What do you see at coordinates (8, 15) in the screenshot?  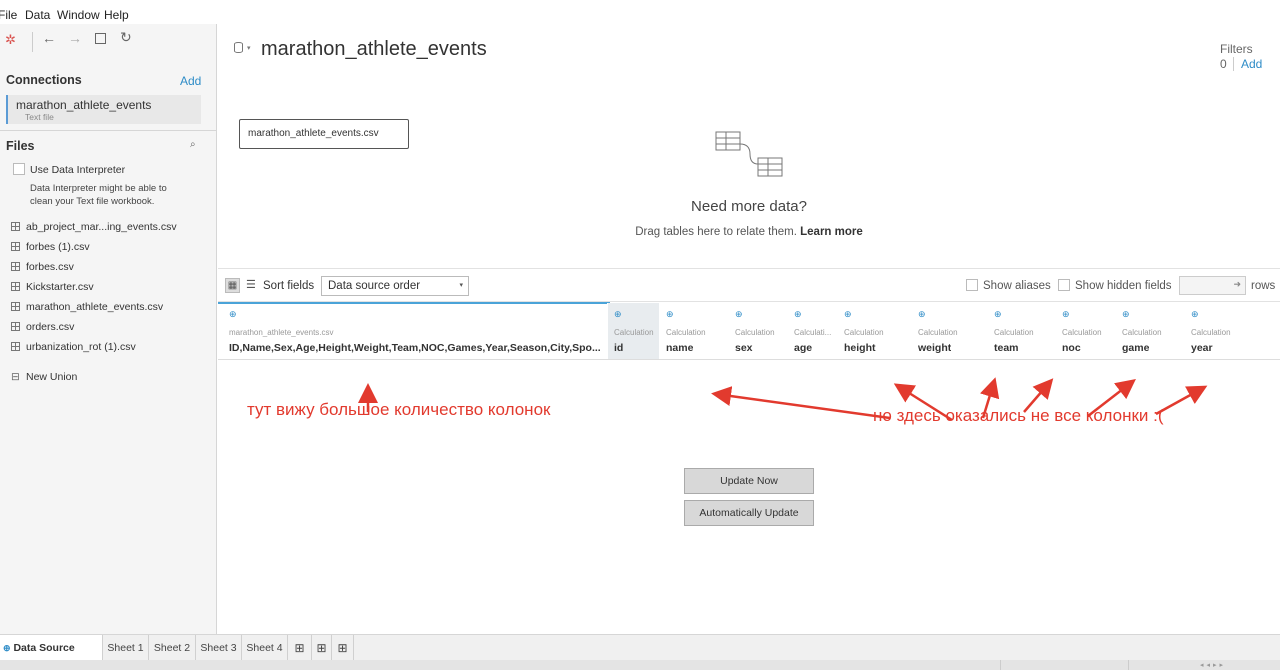 I see `menu-file: File` at bounding box center [8, 15].